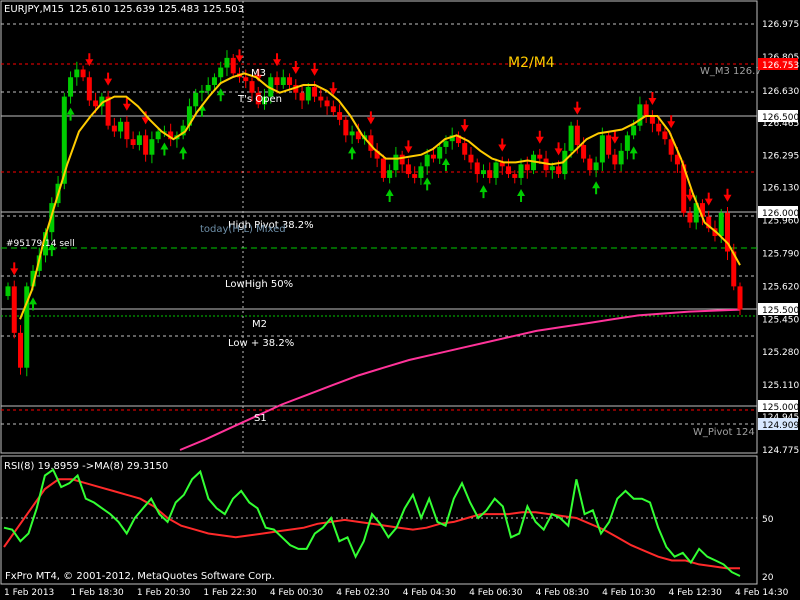 This screenshot has width=800, height=600. I want to click on y-tick-label: 126.975, so click(780, 25).